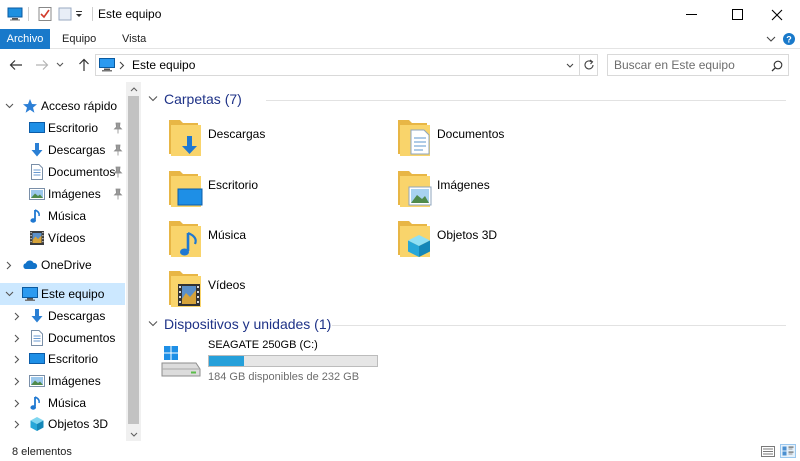 The height and width of the screenshot is (461, 800). What do you see at coordinates (74, 381) in the screenshot?
I see `nav-label: Imágenes` at bounding box center [74, 381].